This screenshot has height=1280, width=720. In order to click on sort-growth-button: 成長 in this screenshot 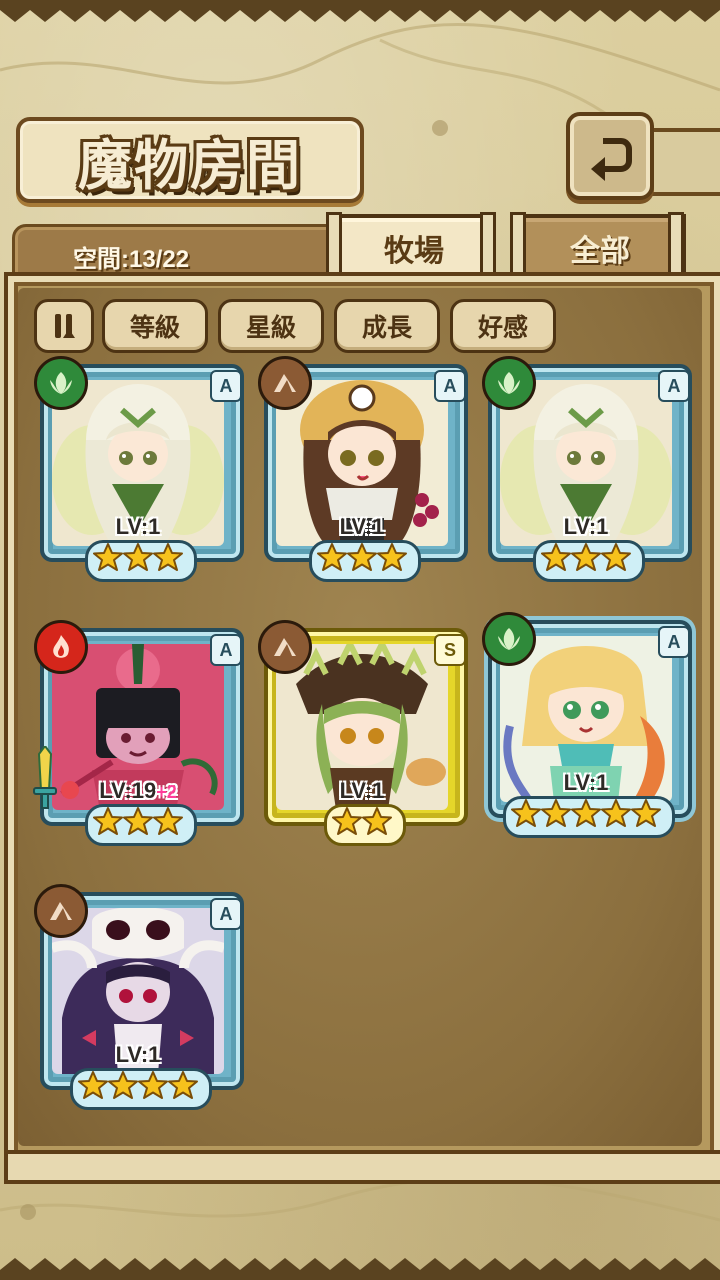, I will do `click(387, 326)`.